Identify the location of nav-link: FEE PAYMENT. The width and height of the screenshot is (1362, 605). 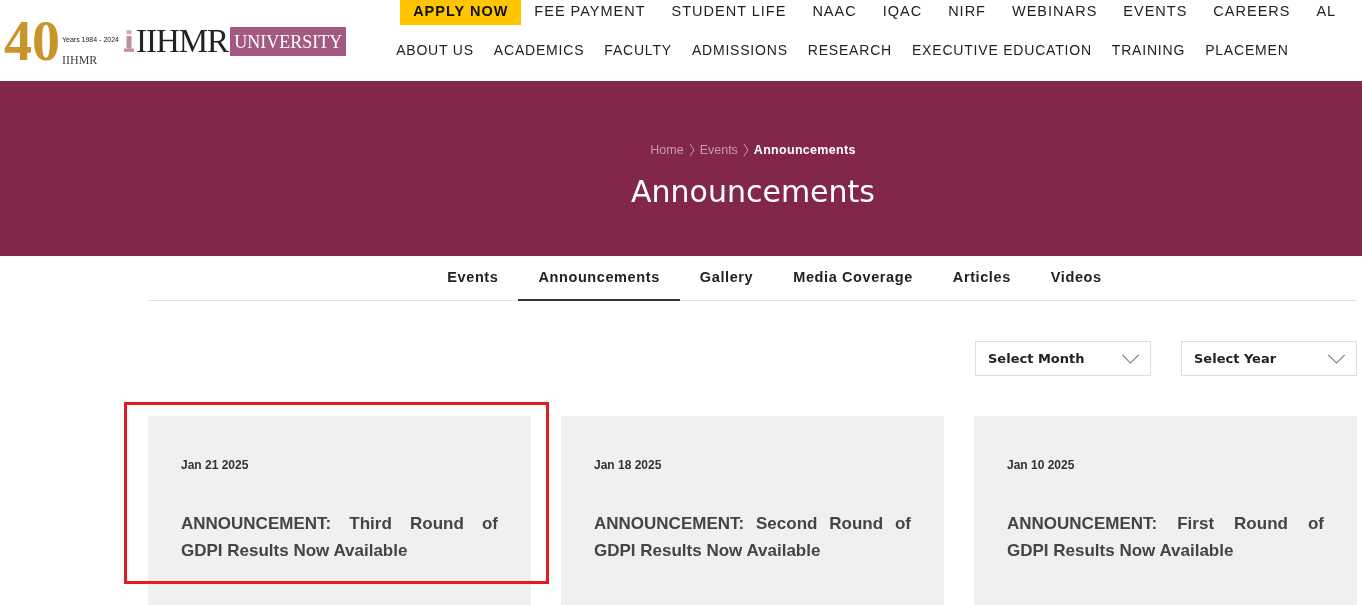
(590, 12).